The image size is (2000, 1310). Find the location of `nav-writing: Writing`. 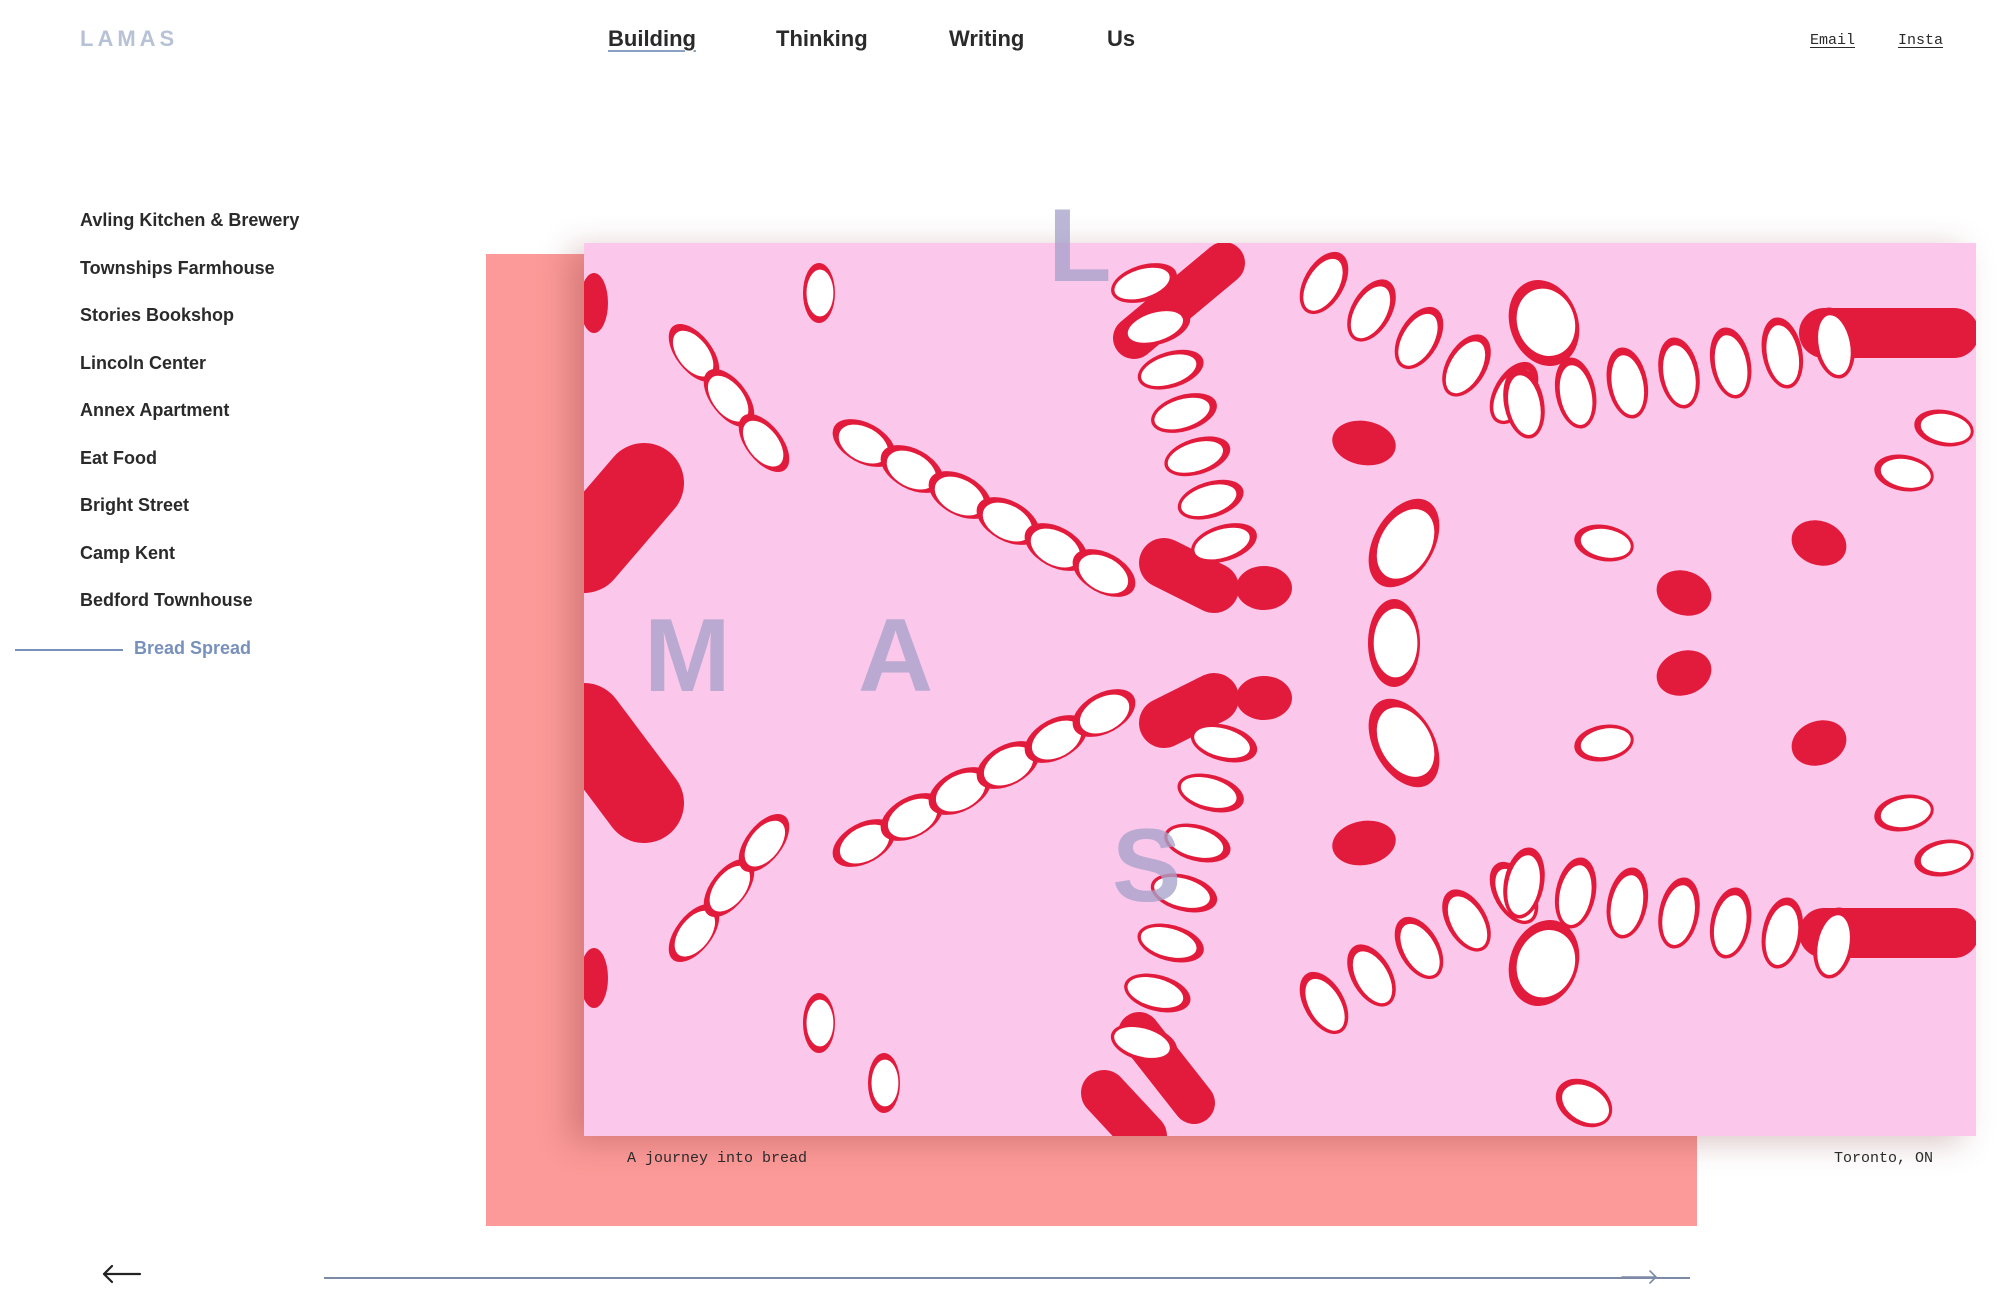

nav-writing: Writing is located at coordinates (986, 39).